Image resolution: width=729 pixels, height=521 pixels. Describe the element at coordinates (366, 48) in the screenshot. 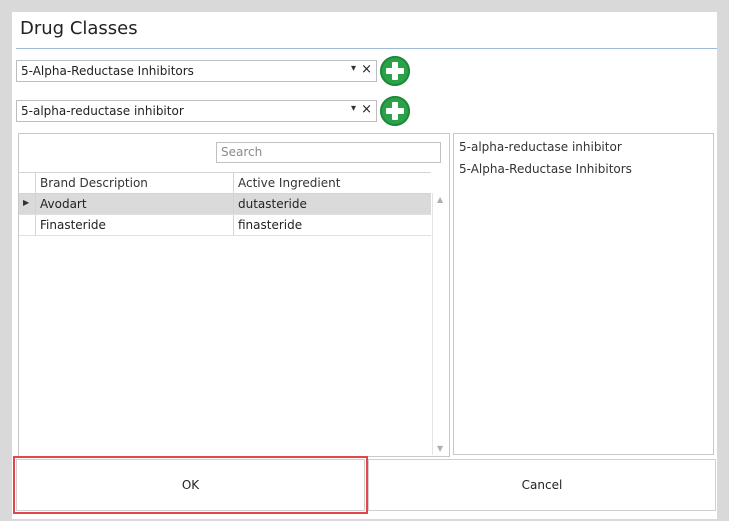

I see `title-divider` at that location.